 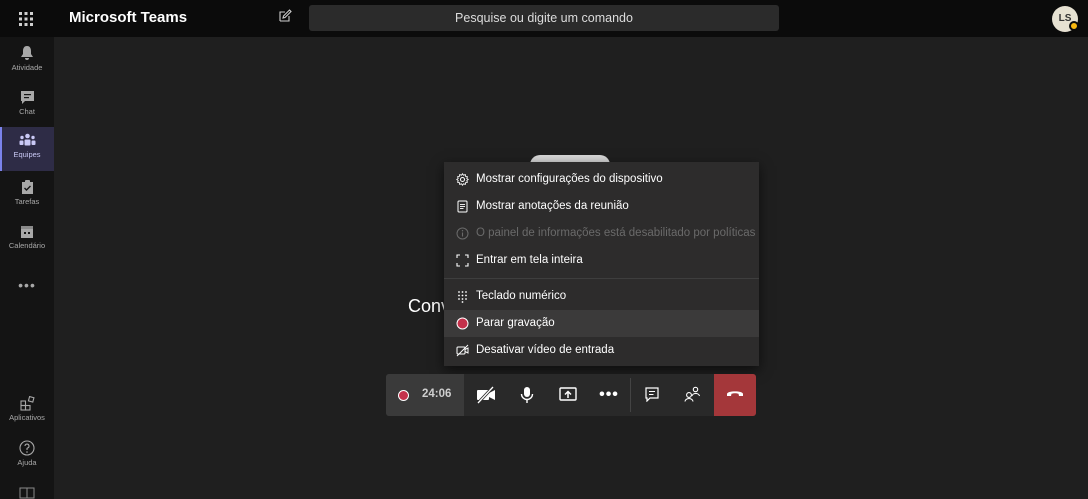 I want to click on menu-item-meeting-notes: Mostrar anotações da reunião, so click(x=601, y=206).